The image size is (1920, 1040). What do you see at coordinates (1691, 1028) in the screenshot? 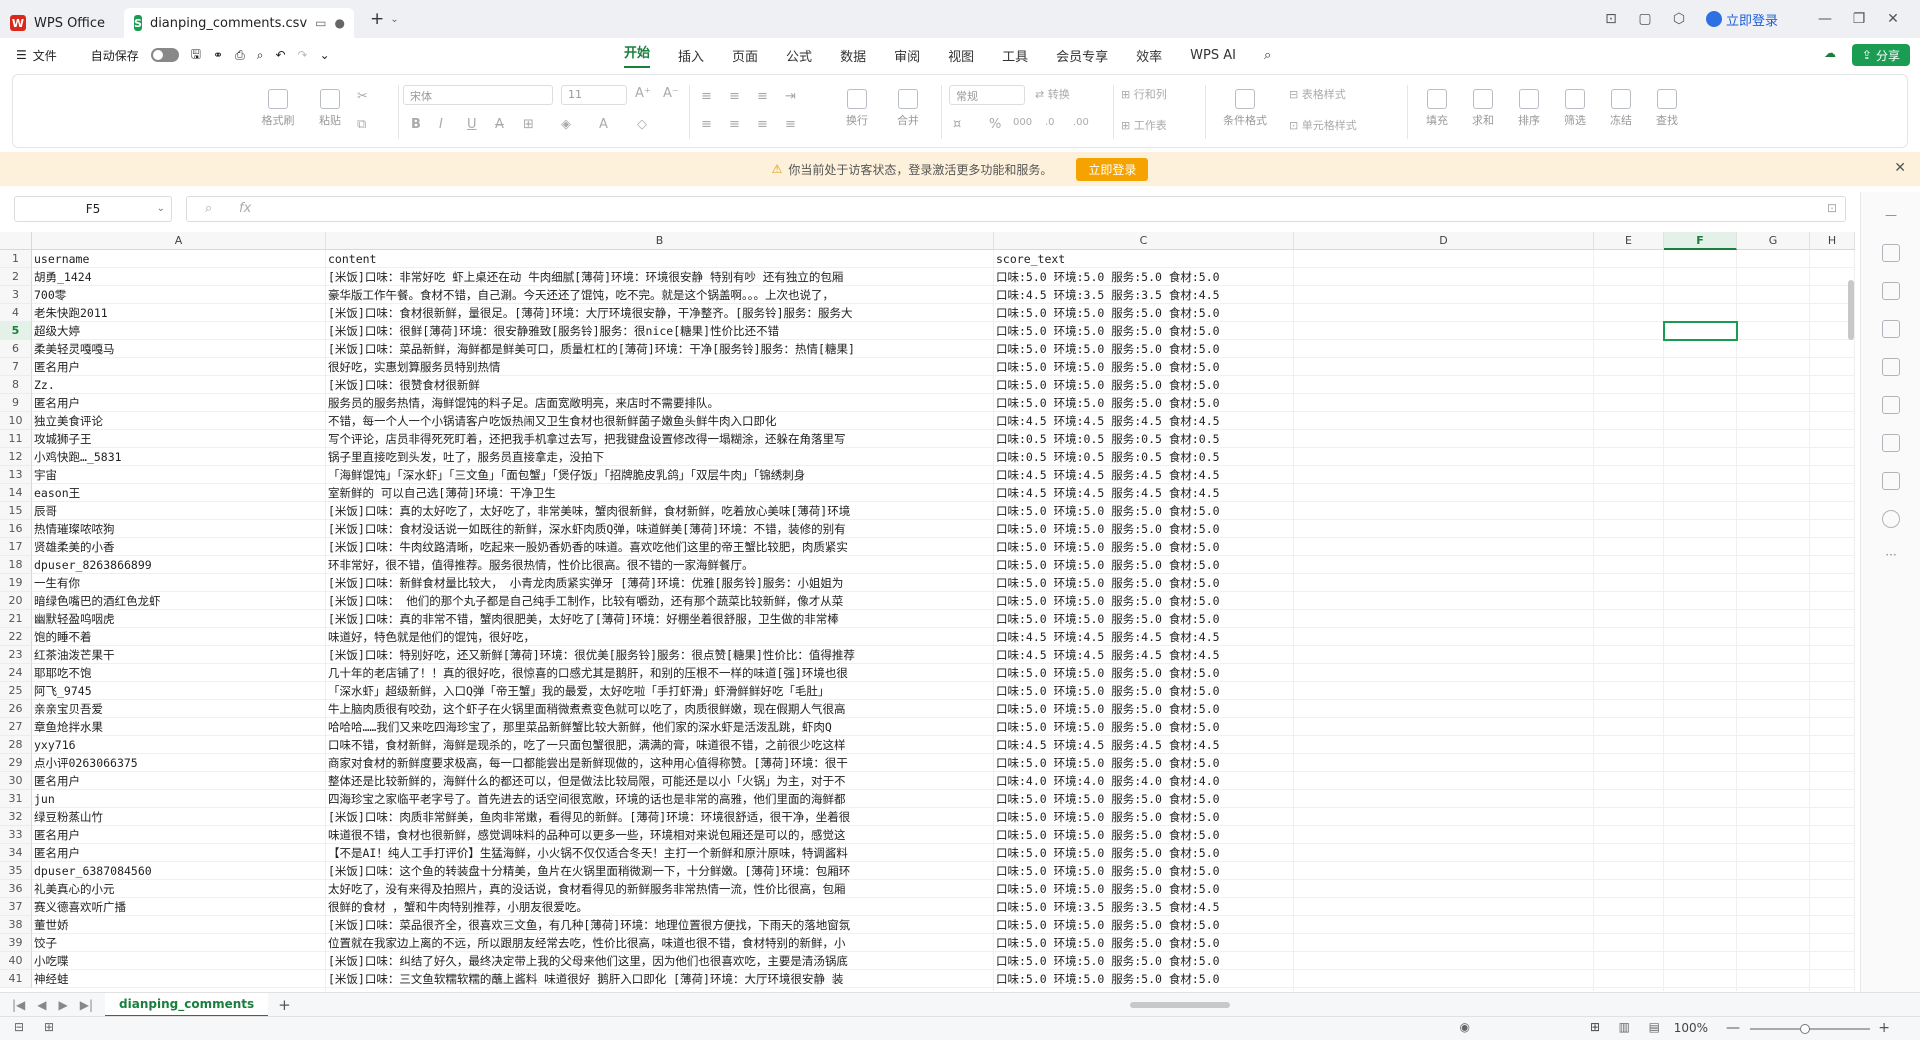
I see `zoom-level: 100%` at bounding box center [1691, 1028].